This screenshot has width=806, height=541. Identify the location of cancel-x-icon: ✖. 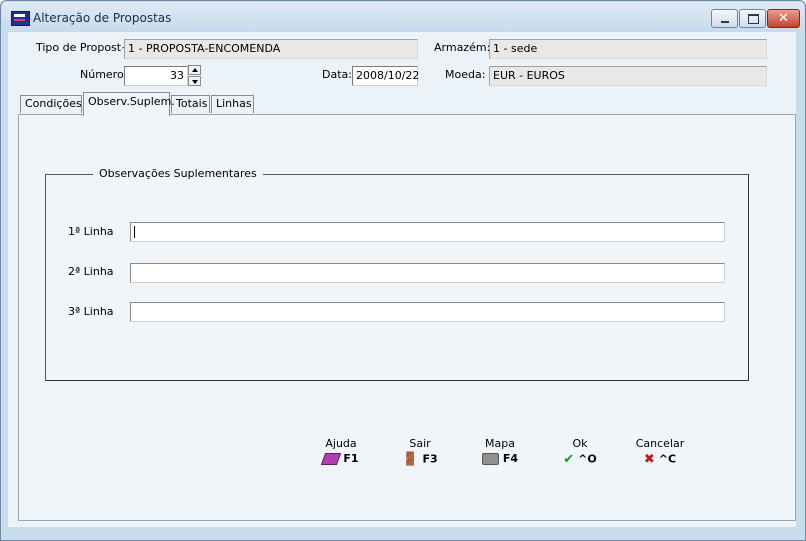
(649, 459).